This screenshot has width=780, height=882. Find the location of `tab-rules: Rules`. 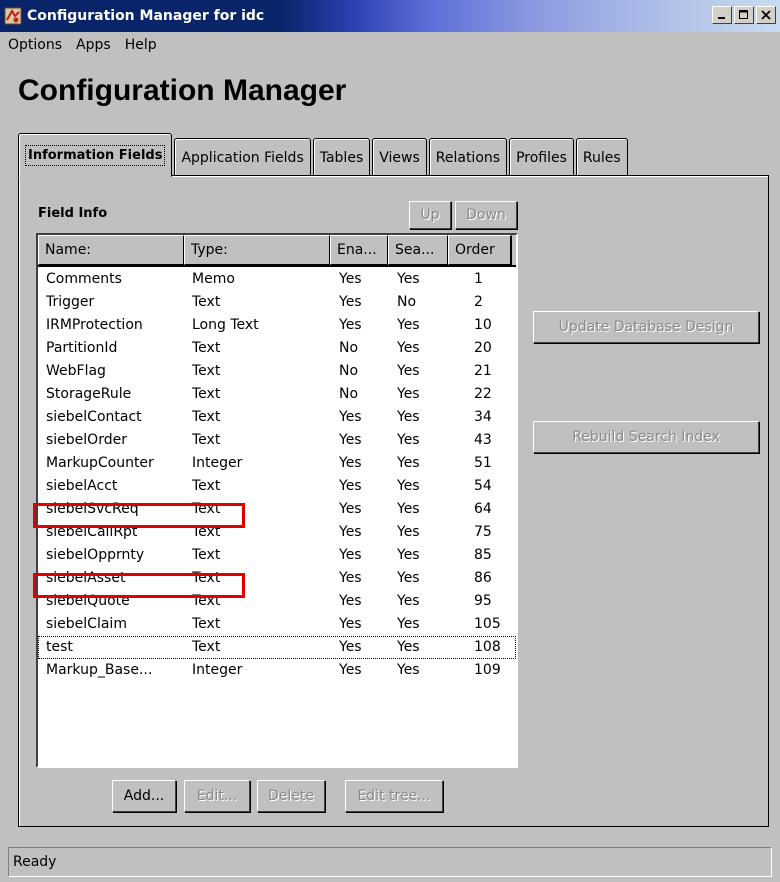

tab-rules: Rules is located at coordinates (601, 157).